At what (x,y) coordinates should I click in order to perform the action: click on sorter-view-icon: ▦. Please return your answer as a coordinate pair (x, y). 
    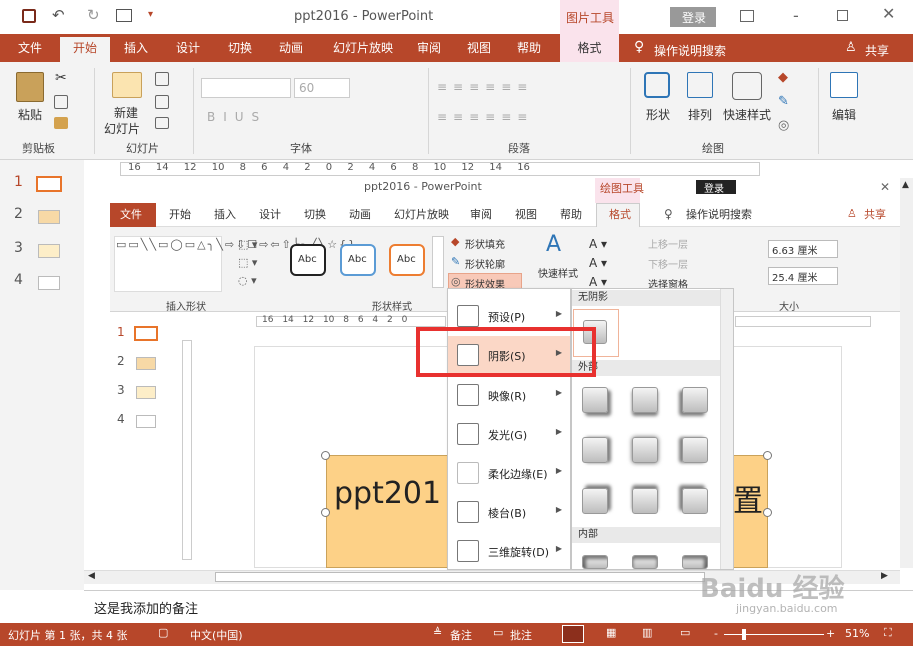
    Looking at the image, I should click on (611, 632).